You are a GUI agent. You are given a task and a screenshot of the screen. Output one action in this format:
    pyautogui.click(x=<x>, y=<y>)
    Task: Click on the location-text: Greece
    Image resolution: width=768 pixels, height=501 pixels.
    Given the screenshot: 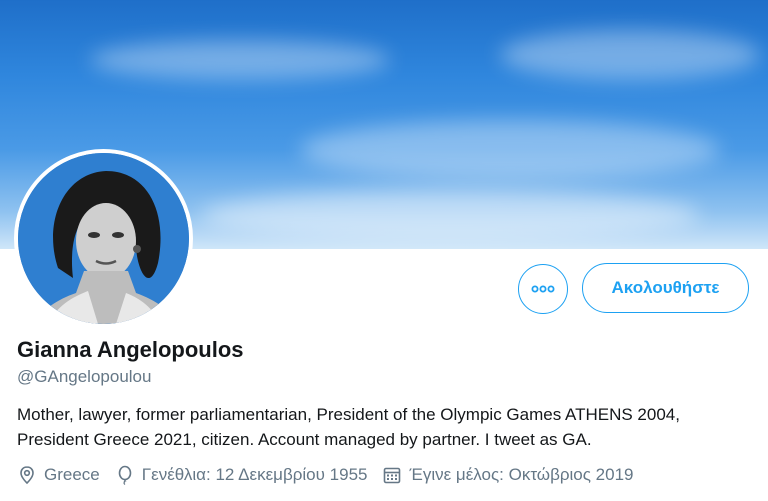 What is the action you would take?
    pyautogui.click(x=72, y=474)
    